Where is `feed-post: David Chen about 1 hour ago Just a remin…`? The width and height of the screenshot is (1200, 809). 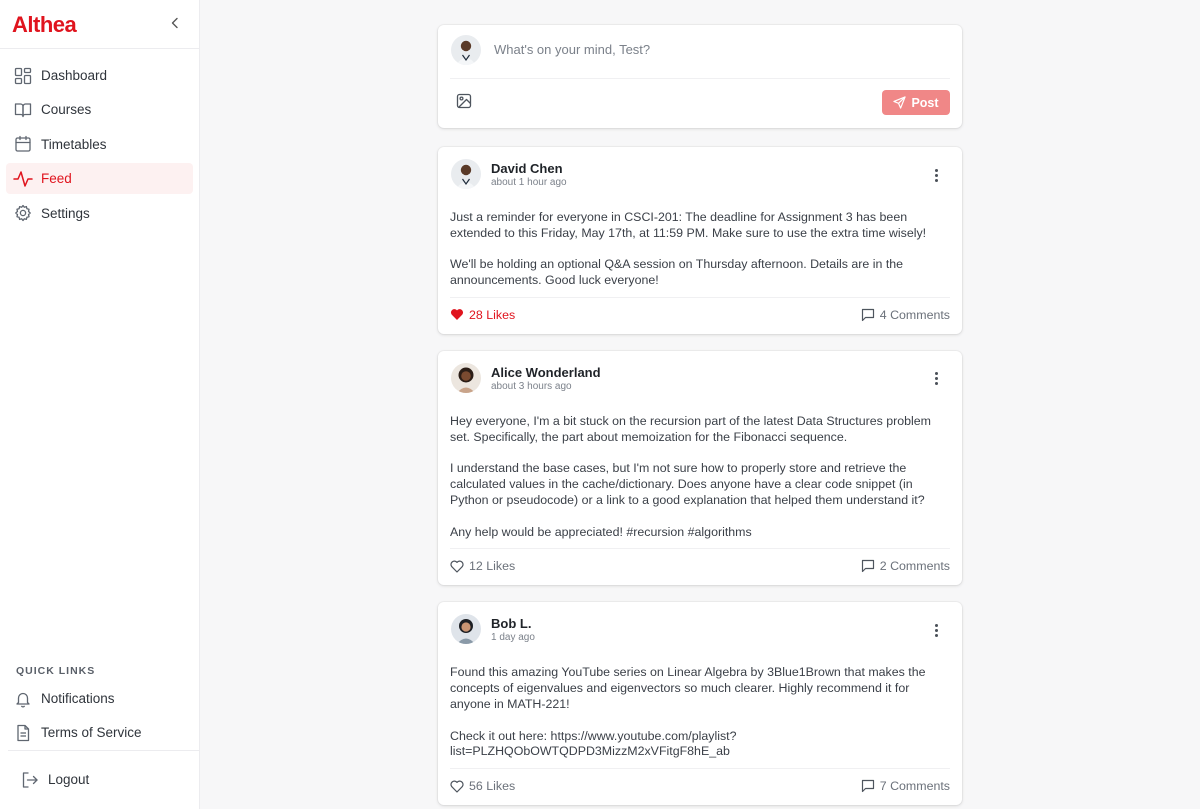
feed-post: David Chen about 1 hour ago Just a remin… is located at coordinates (700, 240).